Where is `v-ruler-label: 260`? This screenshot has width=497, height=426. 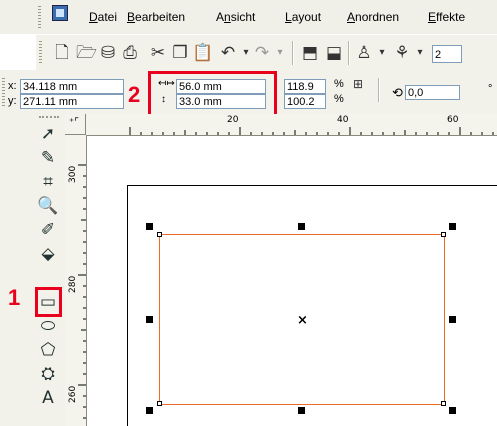
v-ruler-label: 260 is located at coordinates (73, 394).